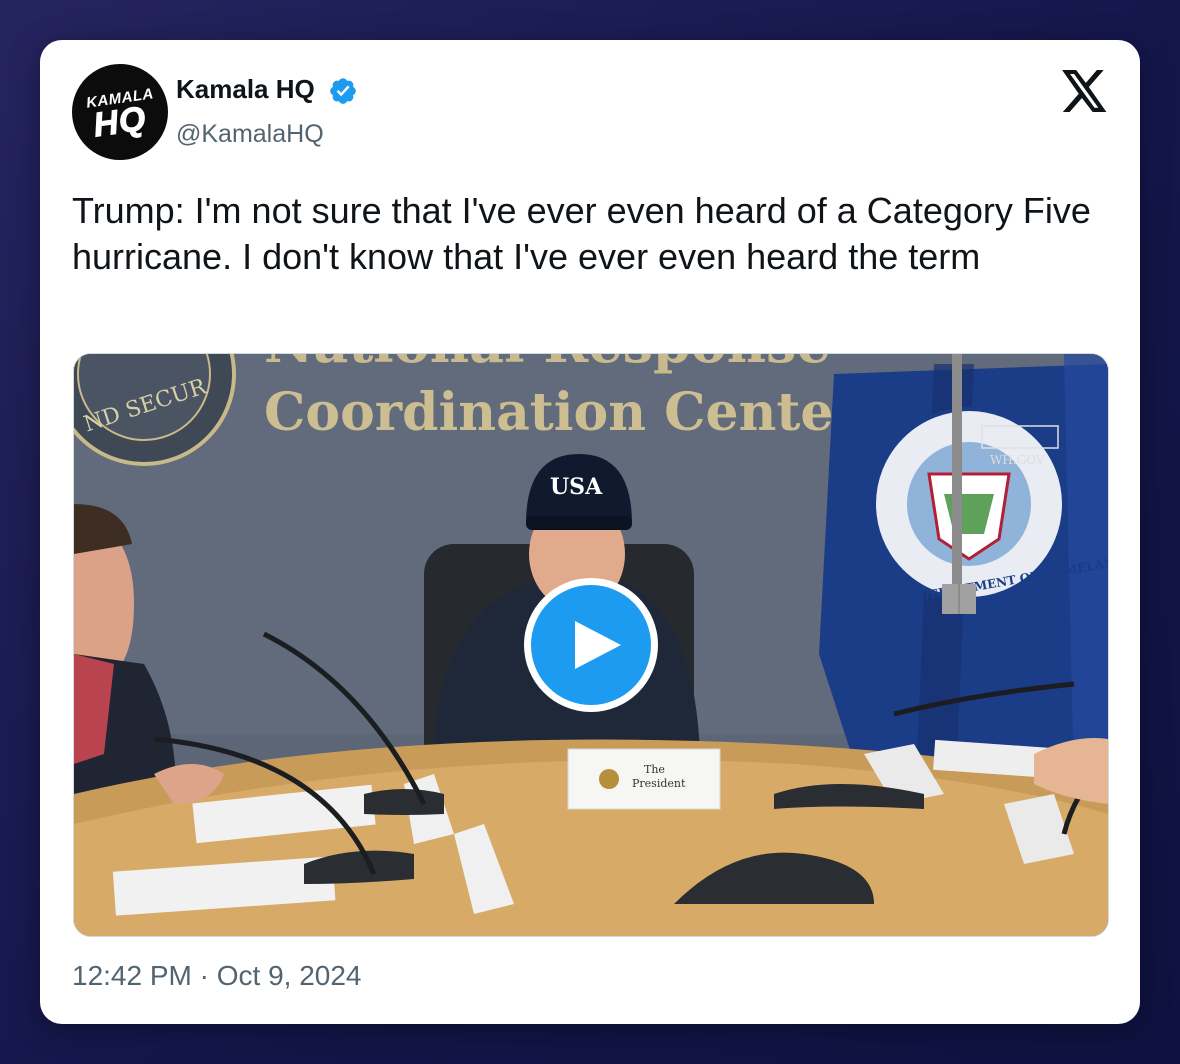 This screenshot has width=1180, height=1064. I want to click on verified-badge-icon, so click(343, 91).